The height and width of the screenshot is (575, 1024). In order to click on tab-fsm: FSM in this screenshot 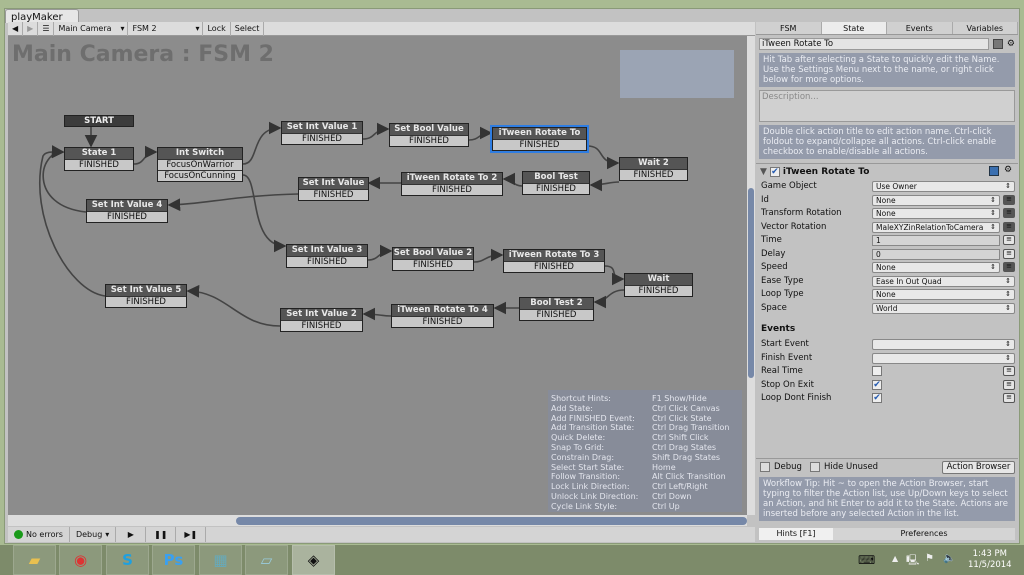, I will do `click(789, 28)`.